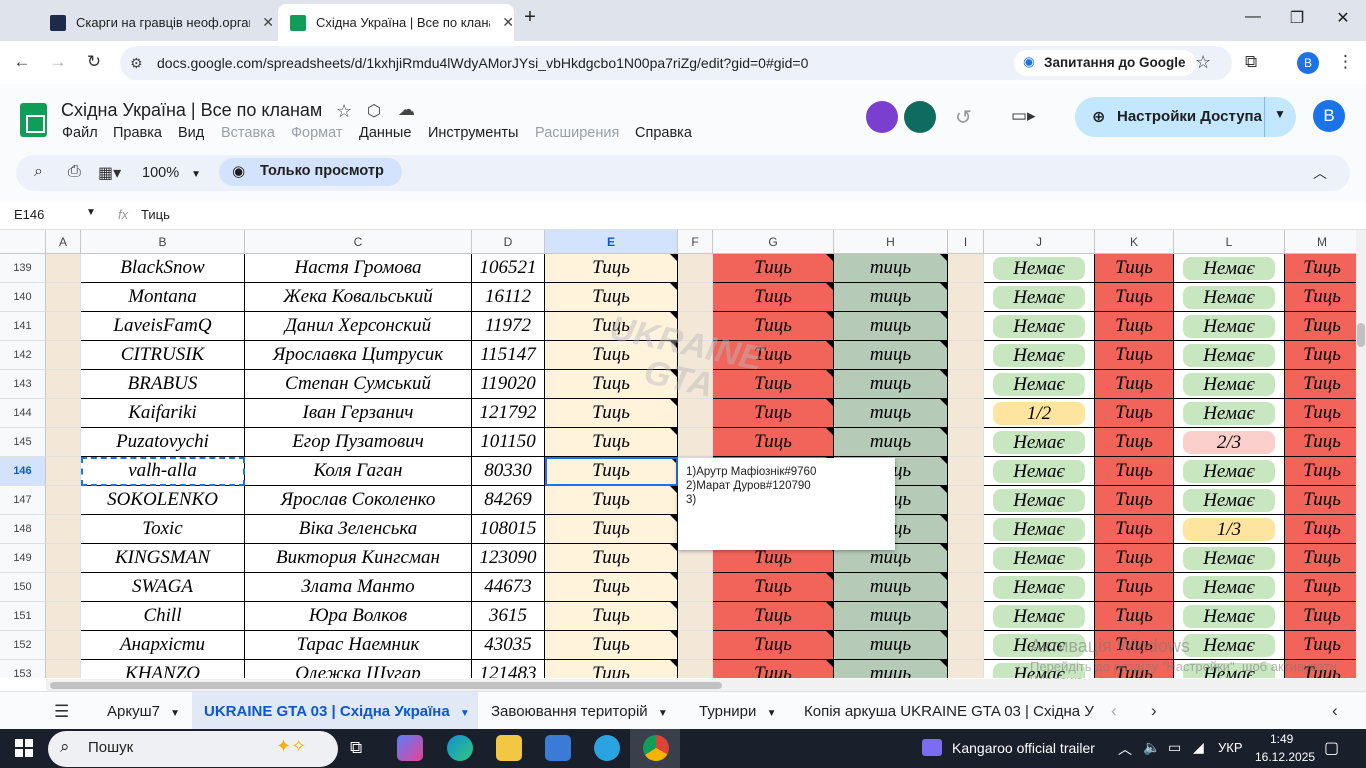  What do you see at coordinates (63, 242) in the screenshot?
I see `column-header-A: A` at bounding box center [63, 242].